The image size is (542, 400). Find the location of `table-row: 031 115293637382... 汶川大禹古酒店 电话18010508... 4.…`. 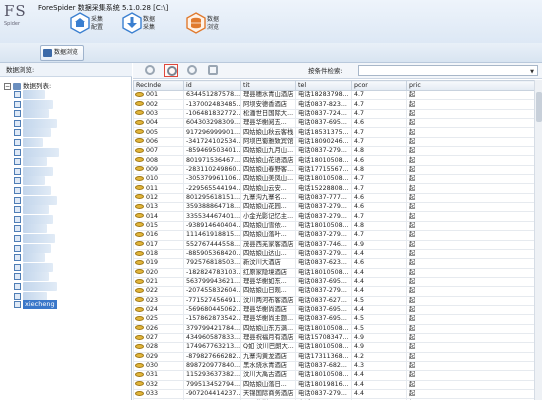

table-row: 031 115293637382... 汶川大禹古酒店 电话18010508... 4.… is located at coordinates (337, 375).